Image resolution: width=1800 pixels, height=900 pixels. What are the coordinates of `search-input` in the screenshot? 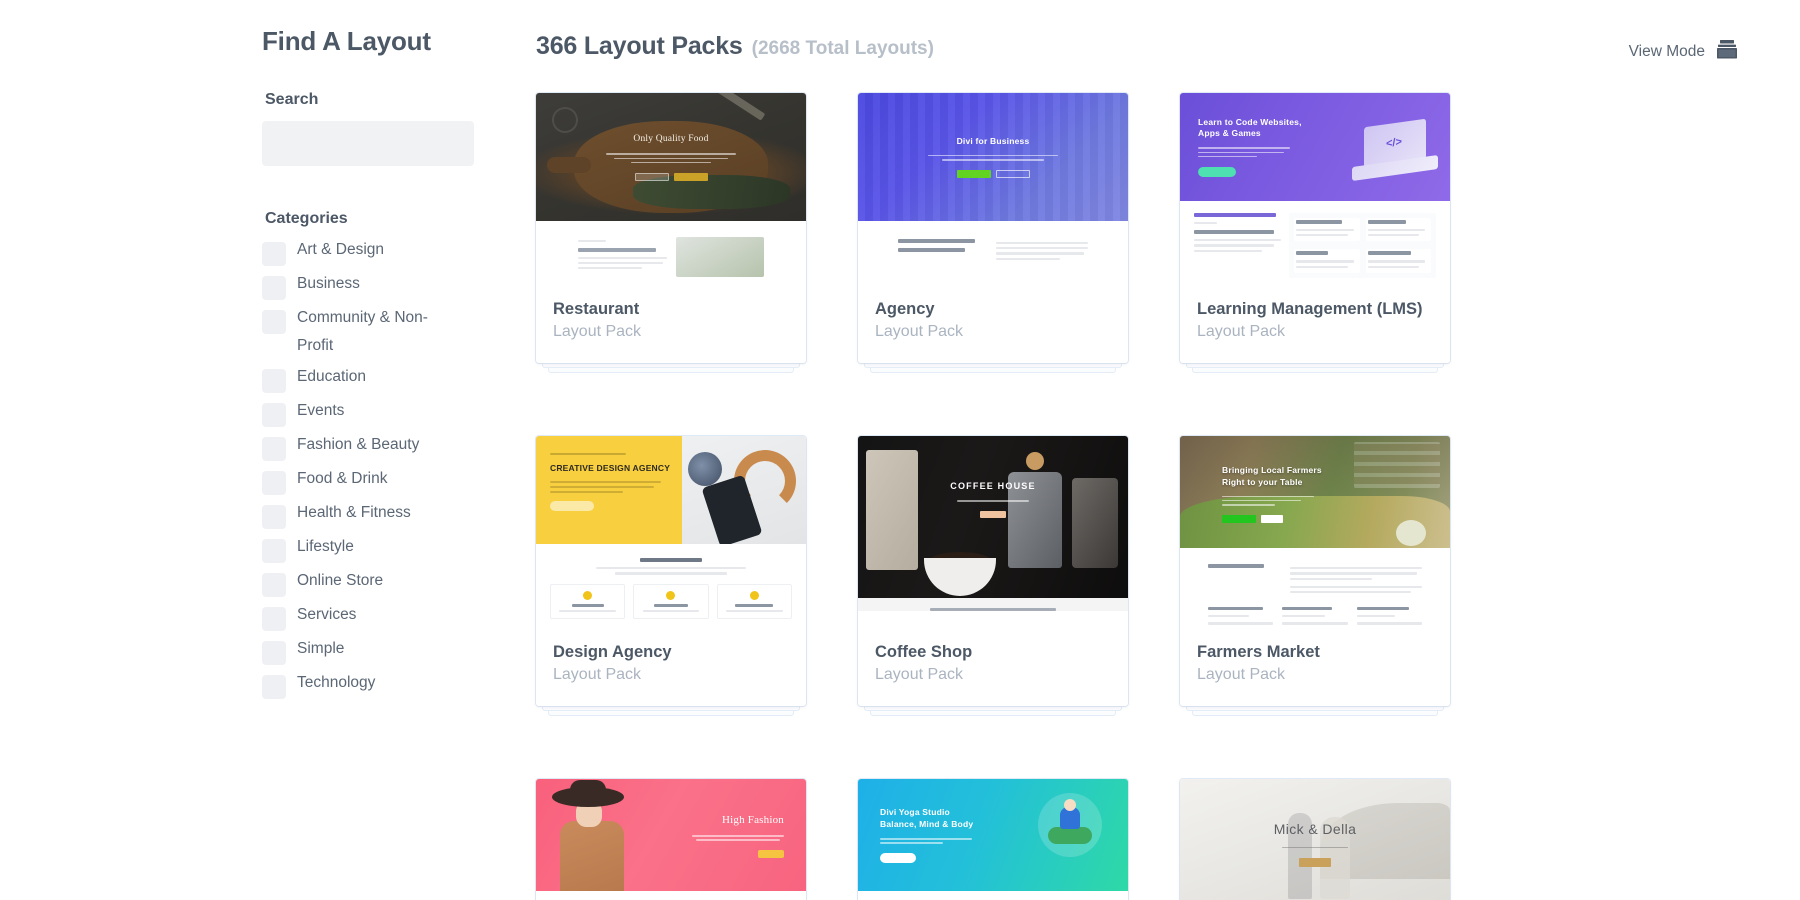 It's located at (368, 143).